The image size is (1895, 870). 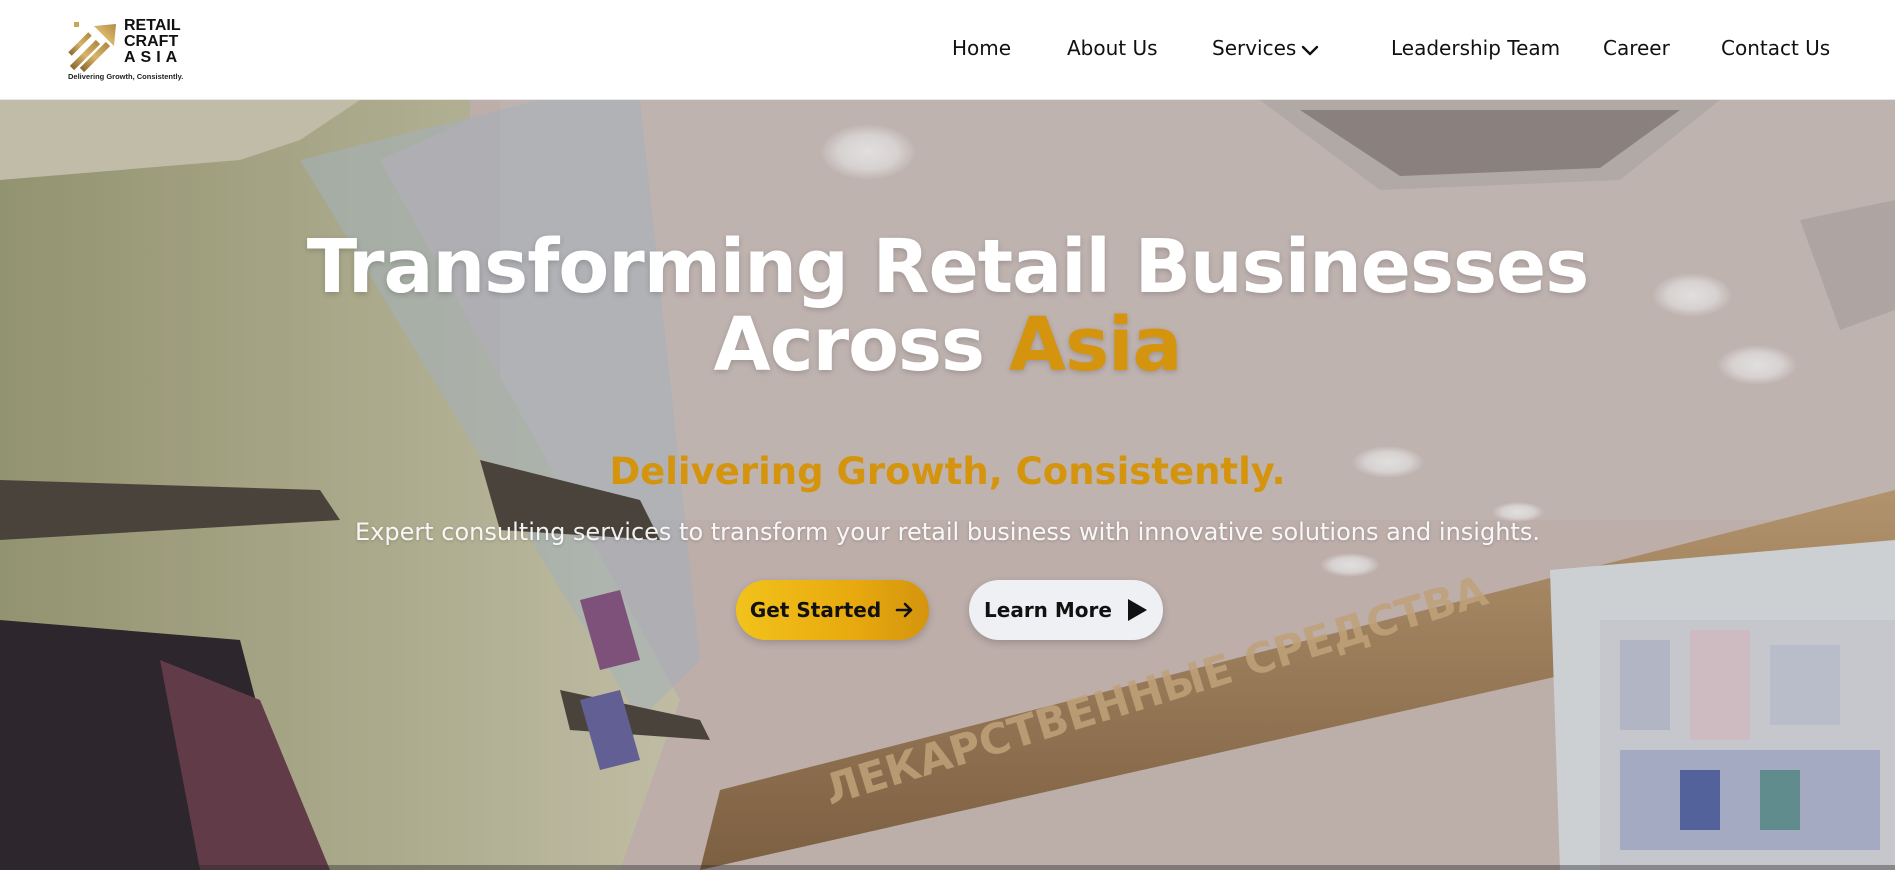 What do you see at coordinates (849, 345) in the screenshot?
I see `hero-title-across: Across` at bounding box center [849, 345].